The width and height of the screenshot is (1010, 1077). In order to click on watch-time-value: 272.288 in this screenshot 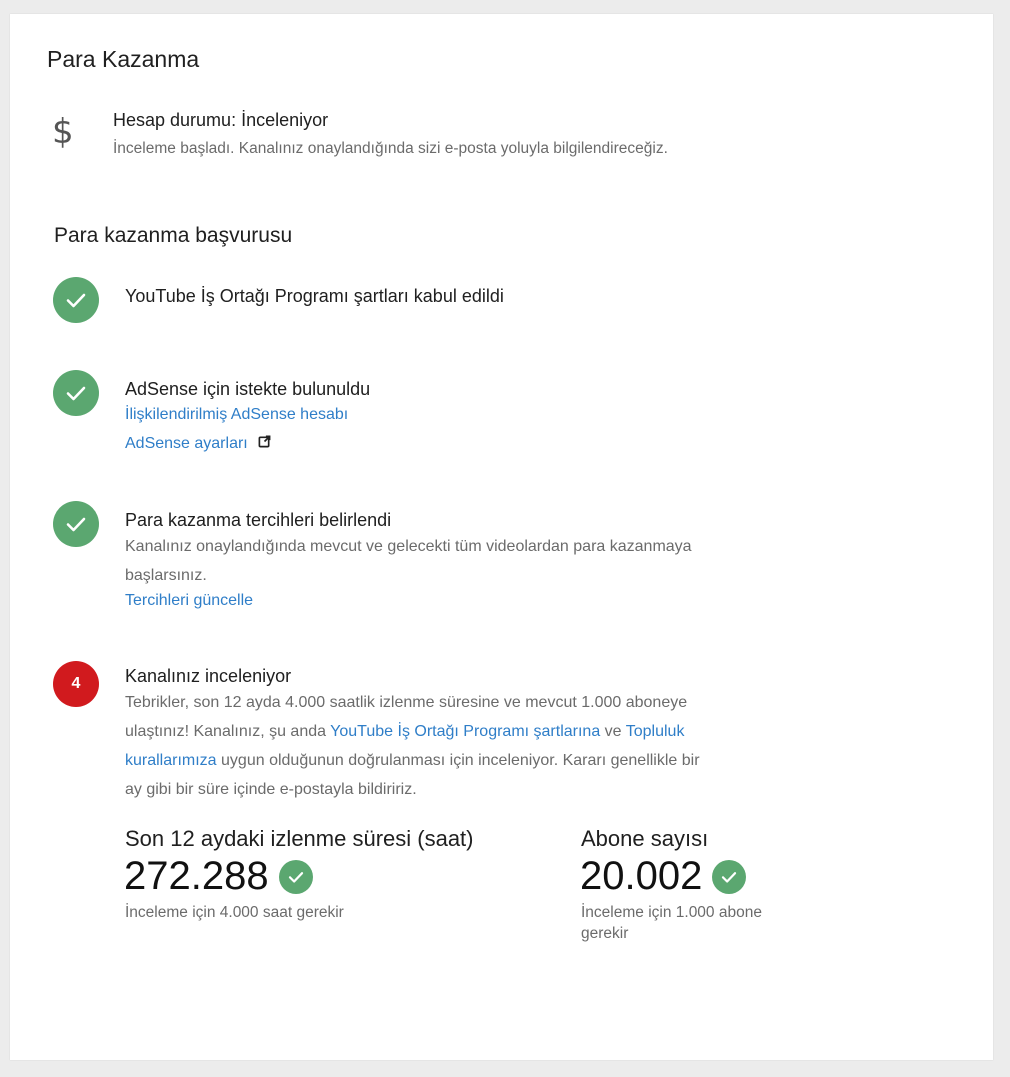, I will do `click(196, 876)`.